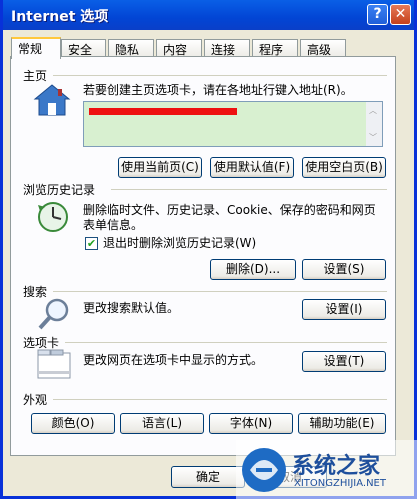 This screenshot has height=502, width=417. Describe the element at coordinates (173, 360) in the screenshot. I see `tabs-description: 更改网页在选项卡中显示的方式。` at that location.